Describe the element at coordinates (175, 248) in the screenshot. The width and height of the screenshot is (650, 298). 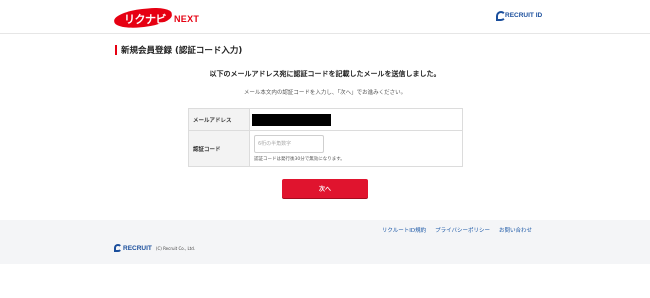
I see `copyright-text: (C) Recruit Co., Ltd.` at that location.